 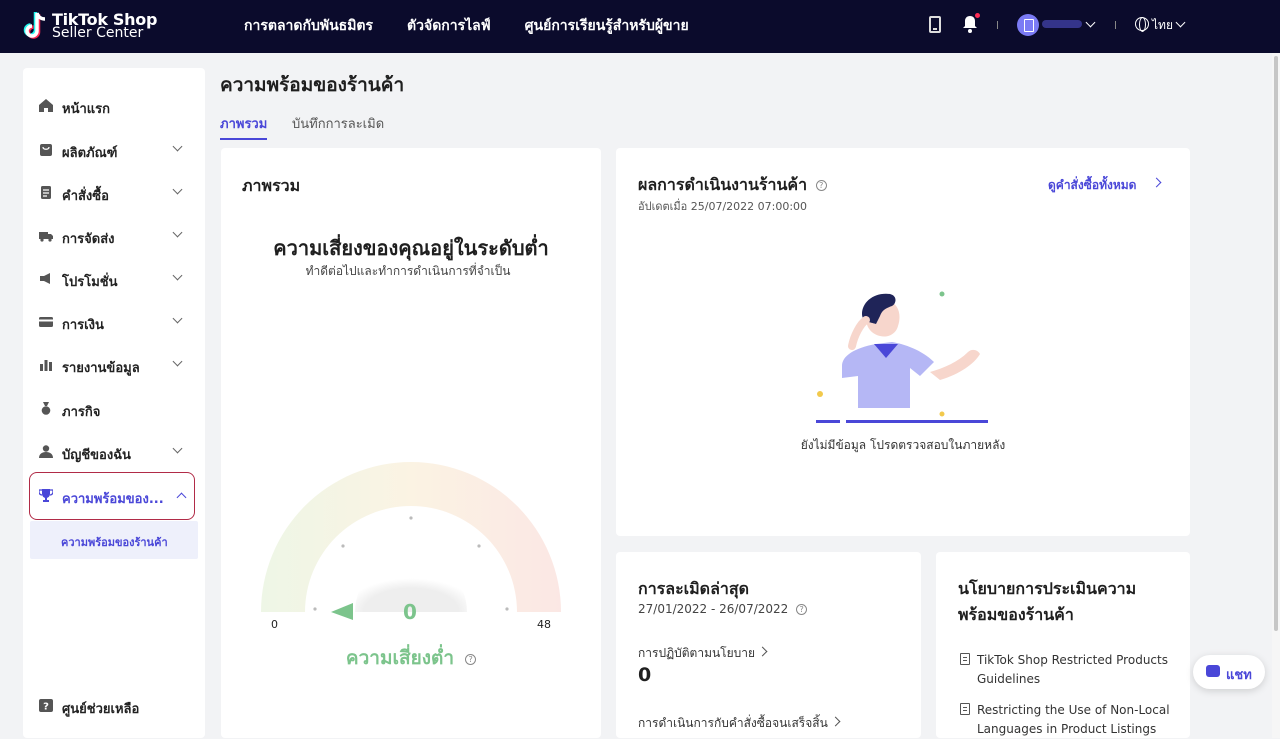 I want to click on sidebar-item-label: ภารกิจ, so click(x=81, y=412).